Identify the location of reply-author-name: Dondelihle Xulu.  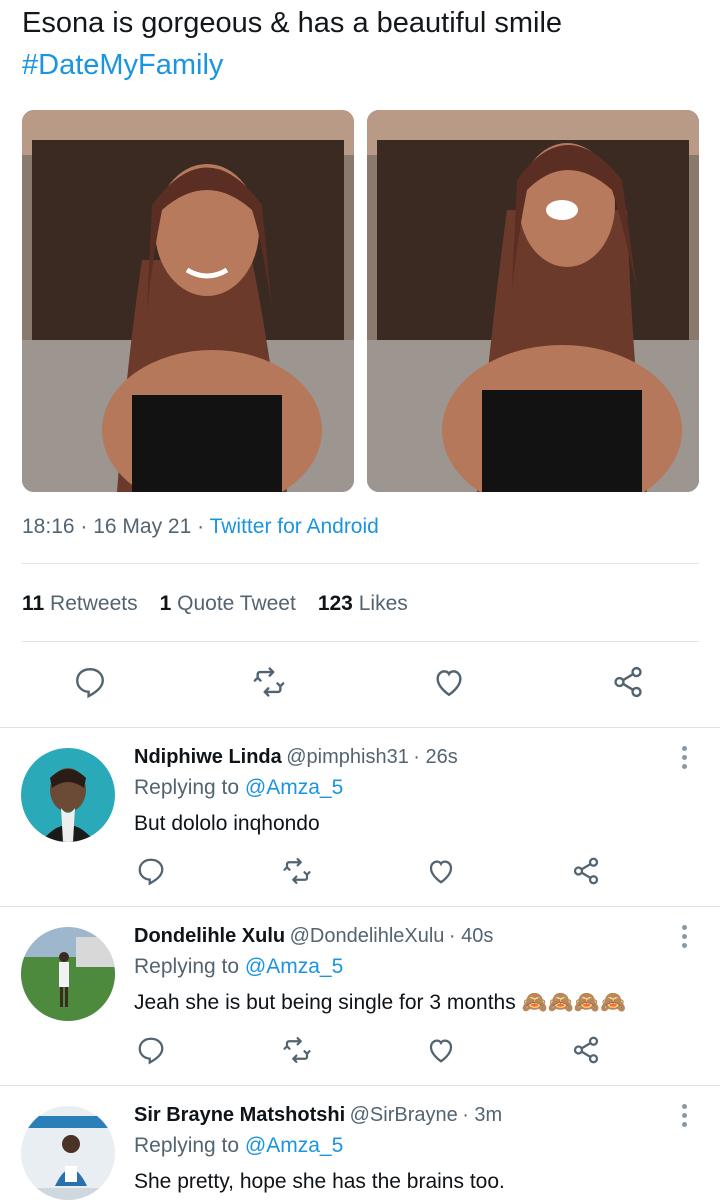
(209, 936).